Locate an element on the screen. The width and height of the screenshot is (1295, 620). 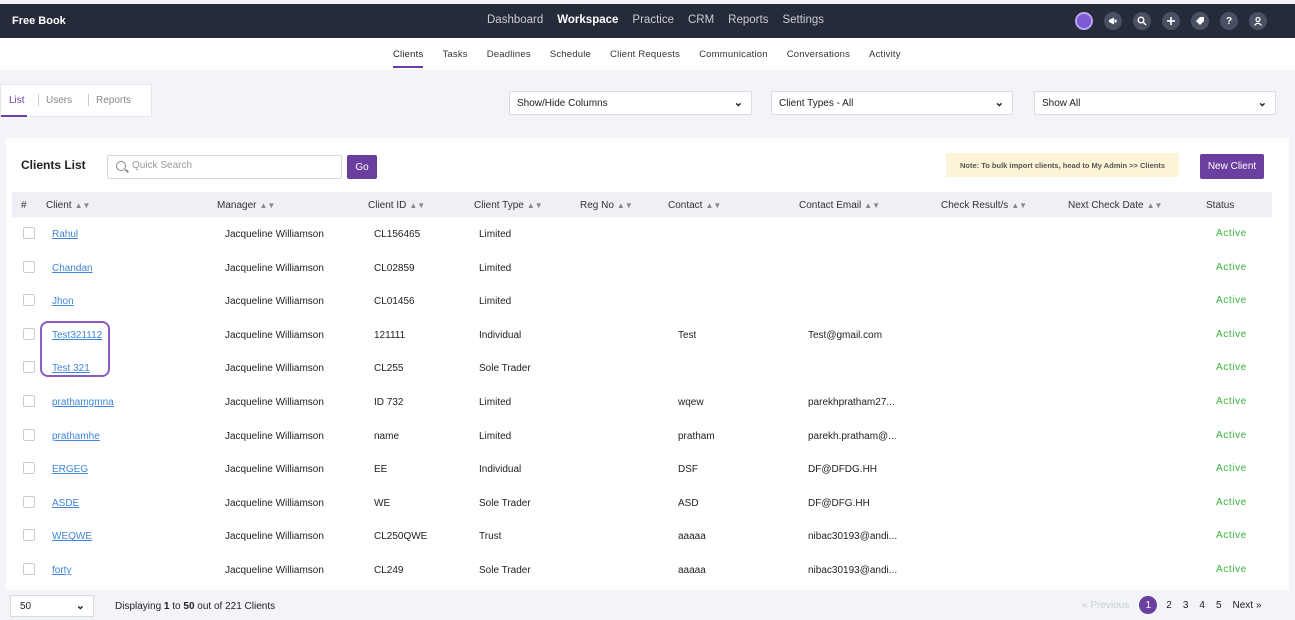
col-index: # is located at coordinates (24, 205).